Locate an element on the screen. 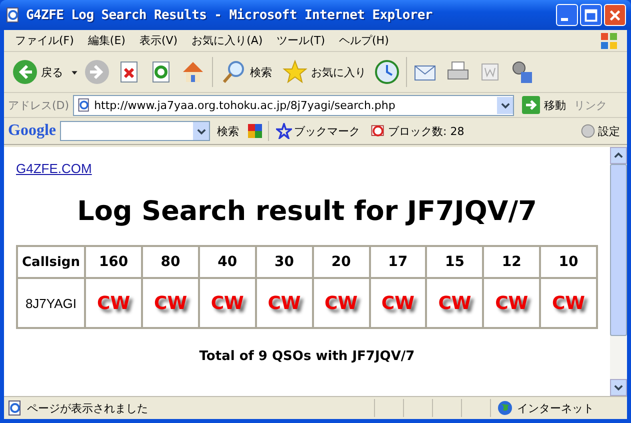 This screenshot has height=423, width=631. menu-item: ツール(T) is located at coordinates (301, 40).